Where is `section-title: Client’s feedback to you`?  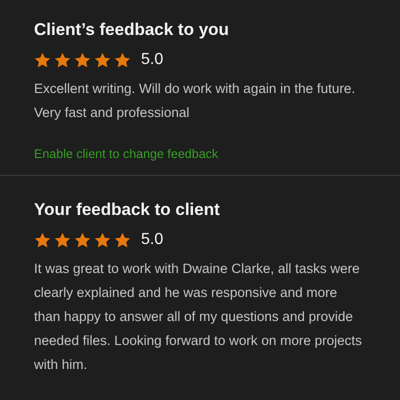
section-title: Client’s feedback to you is located at coordinates (132, 30).